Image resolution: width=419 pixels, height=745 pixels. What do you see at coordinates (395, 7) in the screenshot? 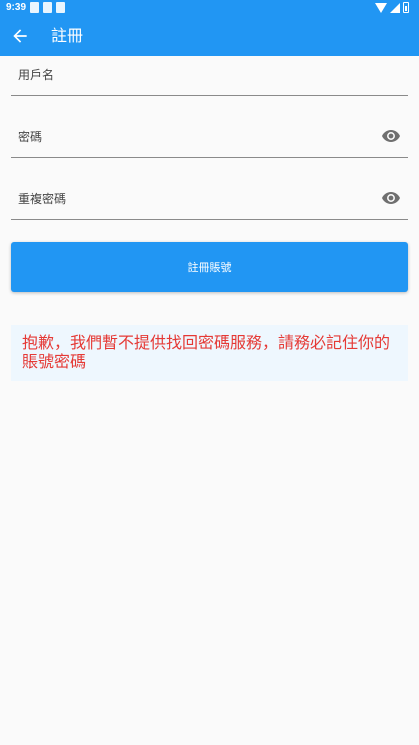
I see `signal-icon` at bounding box center [395, 7].